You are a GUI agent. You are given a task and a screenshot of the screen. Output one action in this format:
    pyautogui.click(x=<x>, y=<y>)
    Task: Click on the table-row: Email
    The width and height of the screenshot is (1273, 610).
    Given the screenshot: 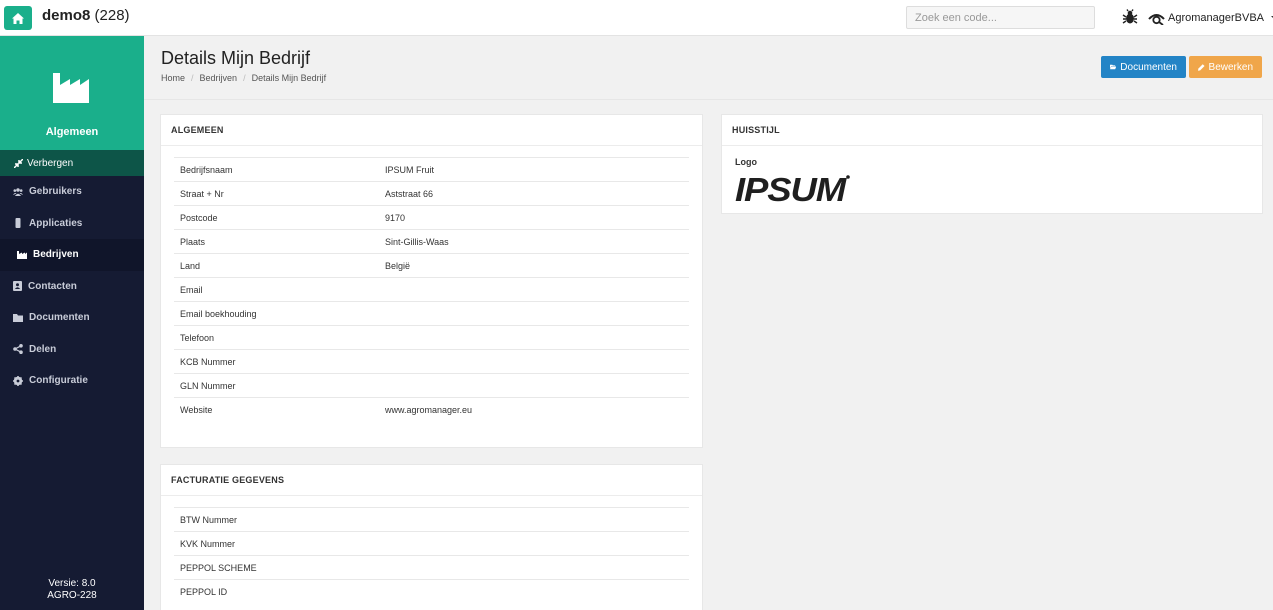 What is the action you would take?
    pyautogui.click(x=431, y=289)
    